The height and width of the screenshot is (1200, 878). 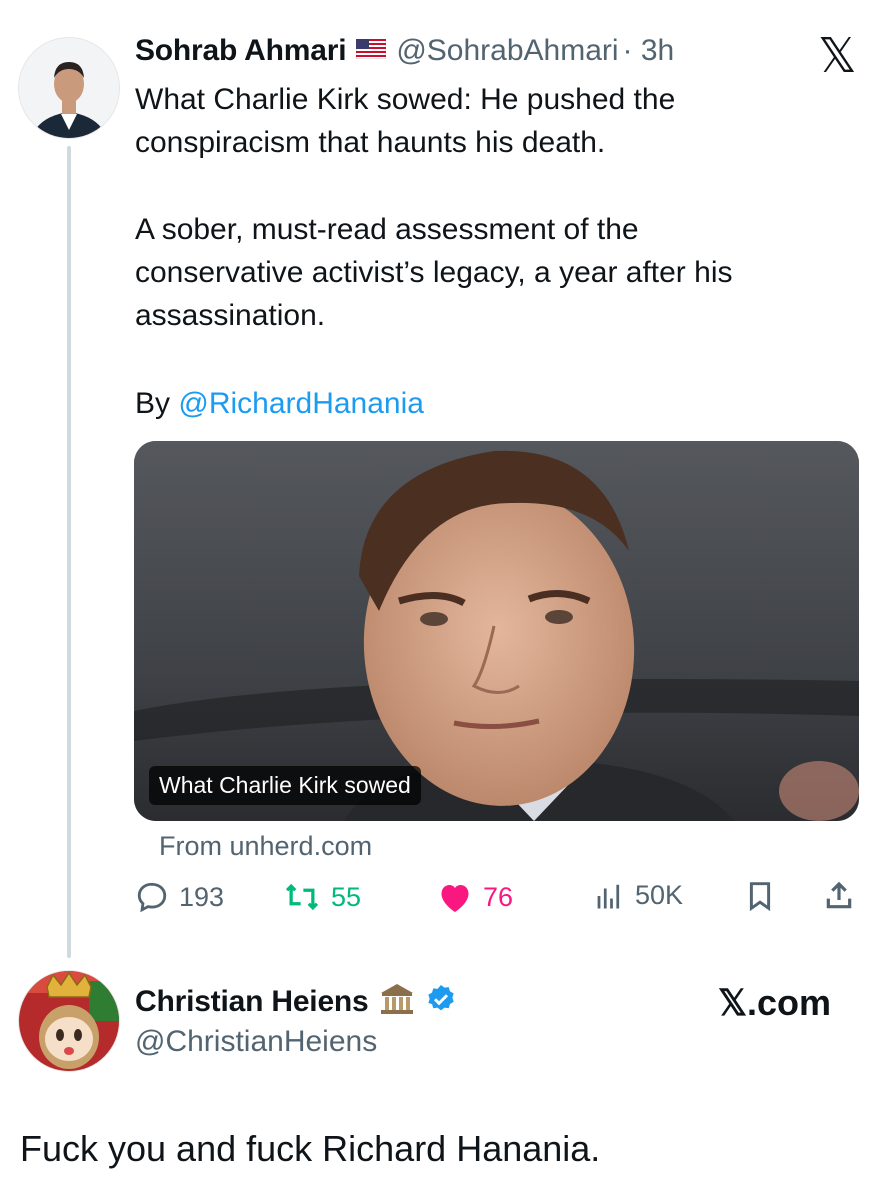 I want to click on reply-text: Fuck you and fuck Richard Hanania., so click(x=310, y=1148).